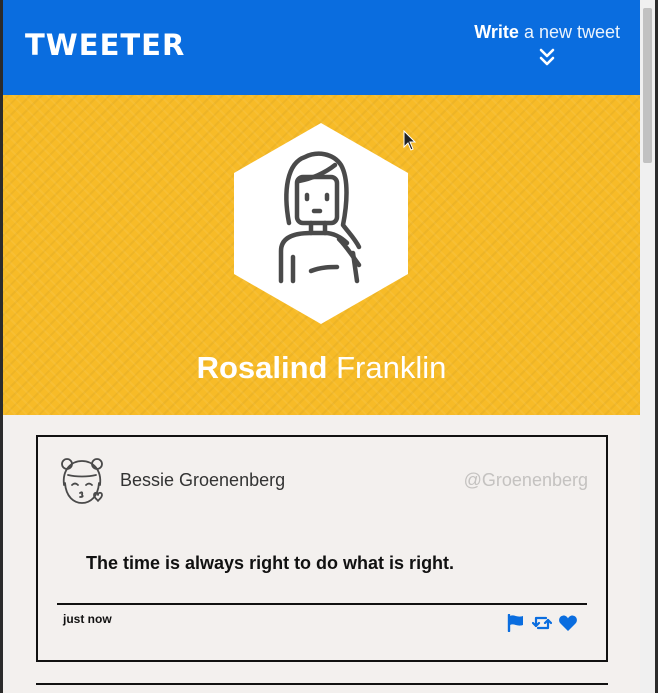 The height and width of the screenshot is (693, 658). Describe the element at coordinates (82, 481) in the screenshot. I see `kissing-girl-avatar-icon` at that location.